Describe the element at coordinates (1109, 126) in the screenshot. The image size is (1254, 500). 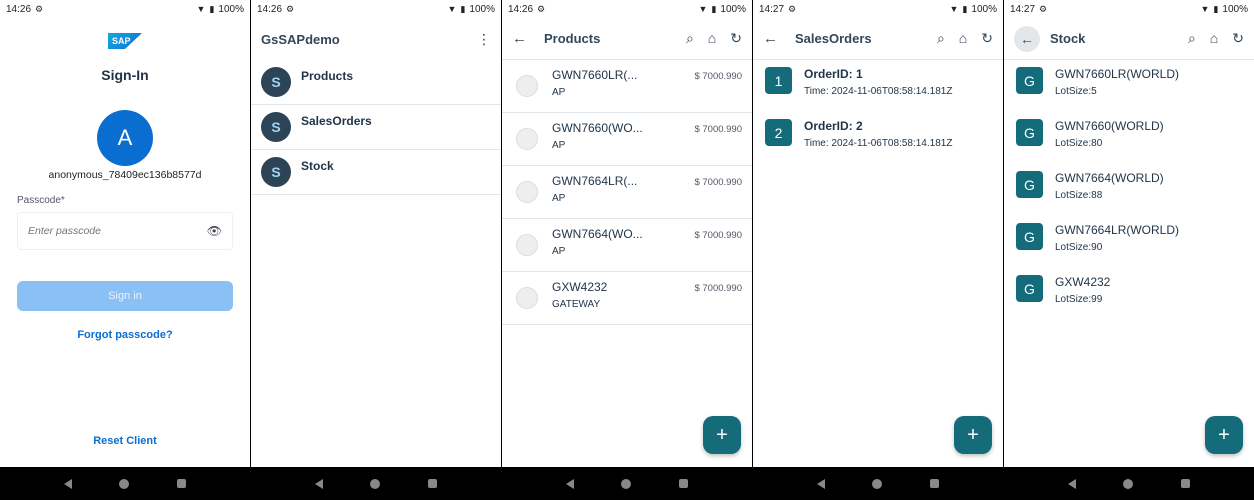
I see `stock-name: GWN7660(WORLD)` at that location.